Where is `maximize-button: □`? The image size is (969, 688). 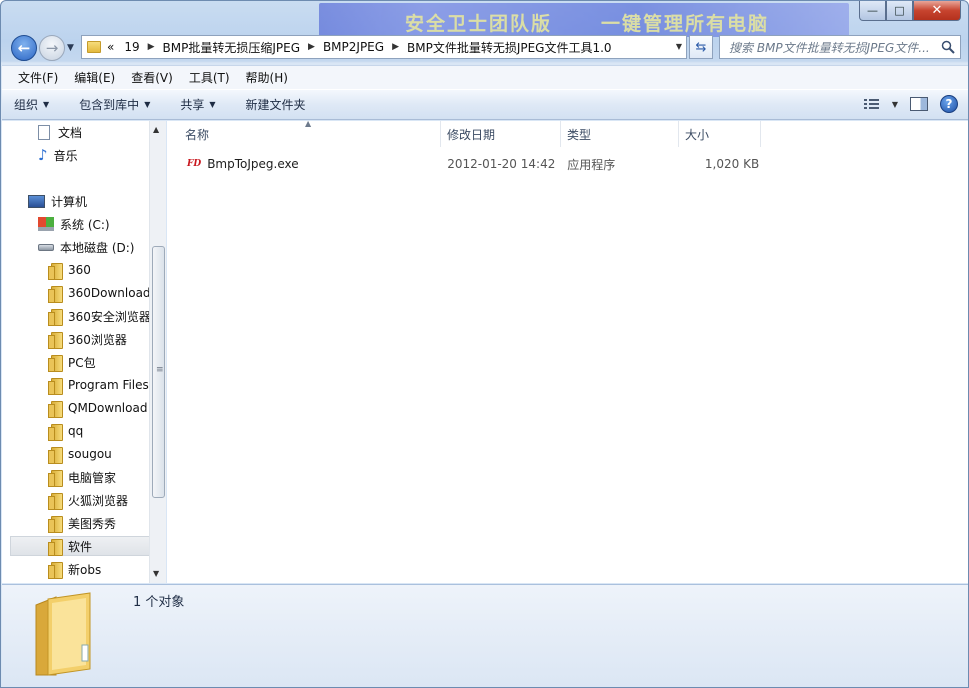
maximize-button: □ is located at coordinates (899, 11).